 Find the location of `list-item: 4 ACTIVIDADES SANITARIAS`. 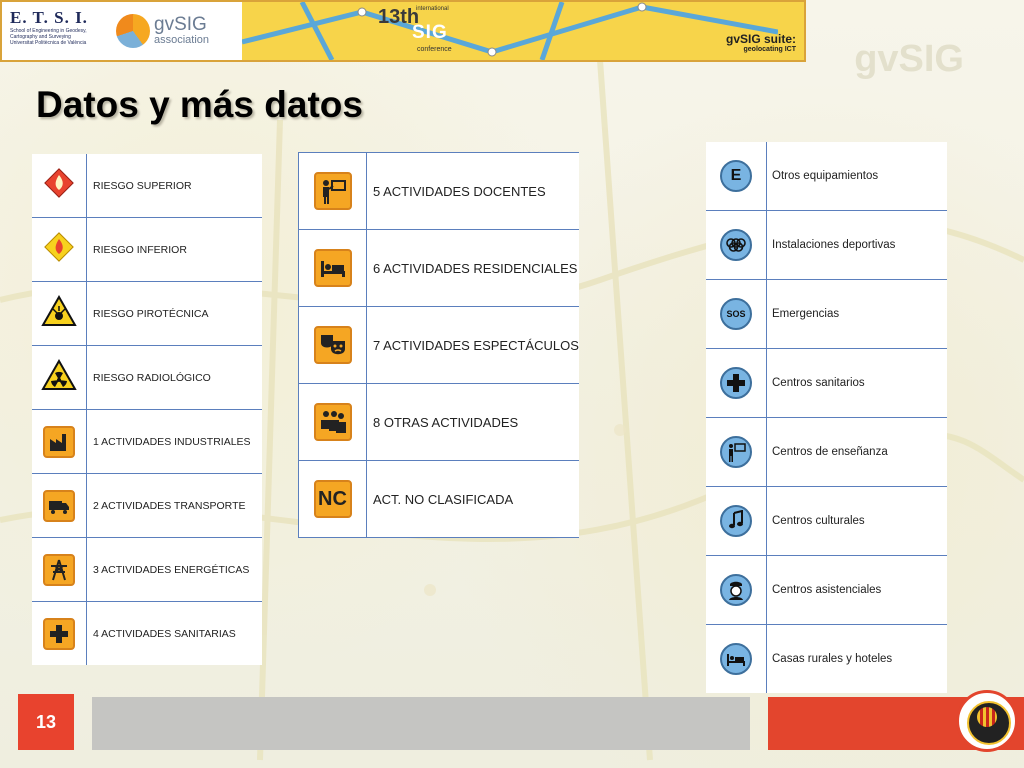

list-item: 4 ACTIVIDADES SANITARIAS is located at coordinates (174, 633).